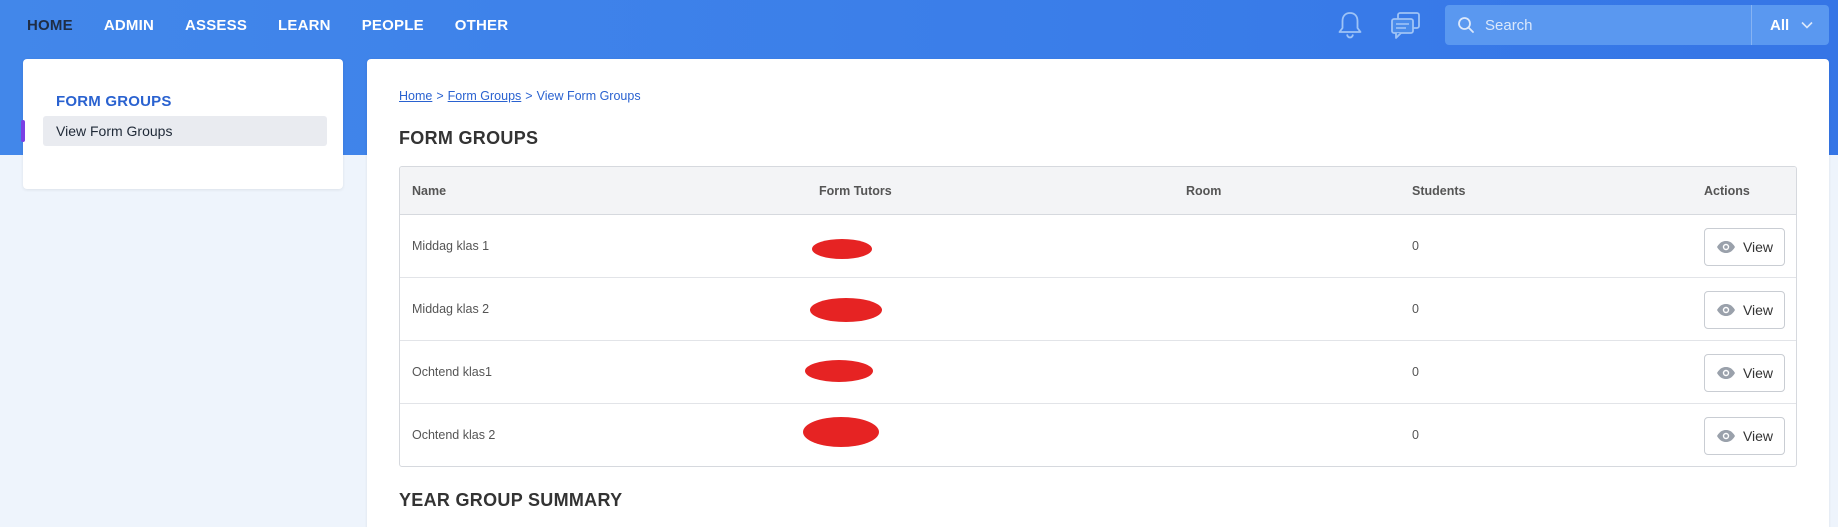 Image resolution: width=1838 pixels, height=527 pixels. I want to click on search-bar: All, so click(1637, 25).